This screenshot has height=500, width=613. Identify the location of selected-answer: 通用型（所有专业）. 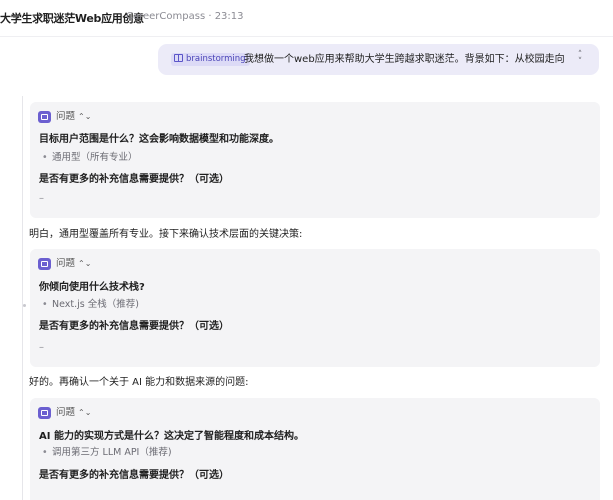
(90, 158).